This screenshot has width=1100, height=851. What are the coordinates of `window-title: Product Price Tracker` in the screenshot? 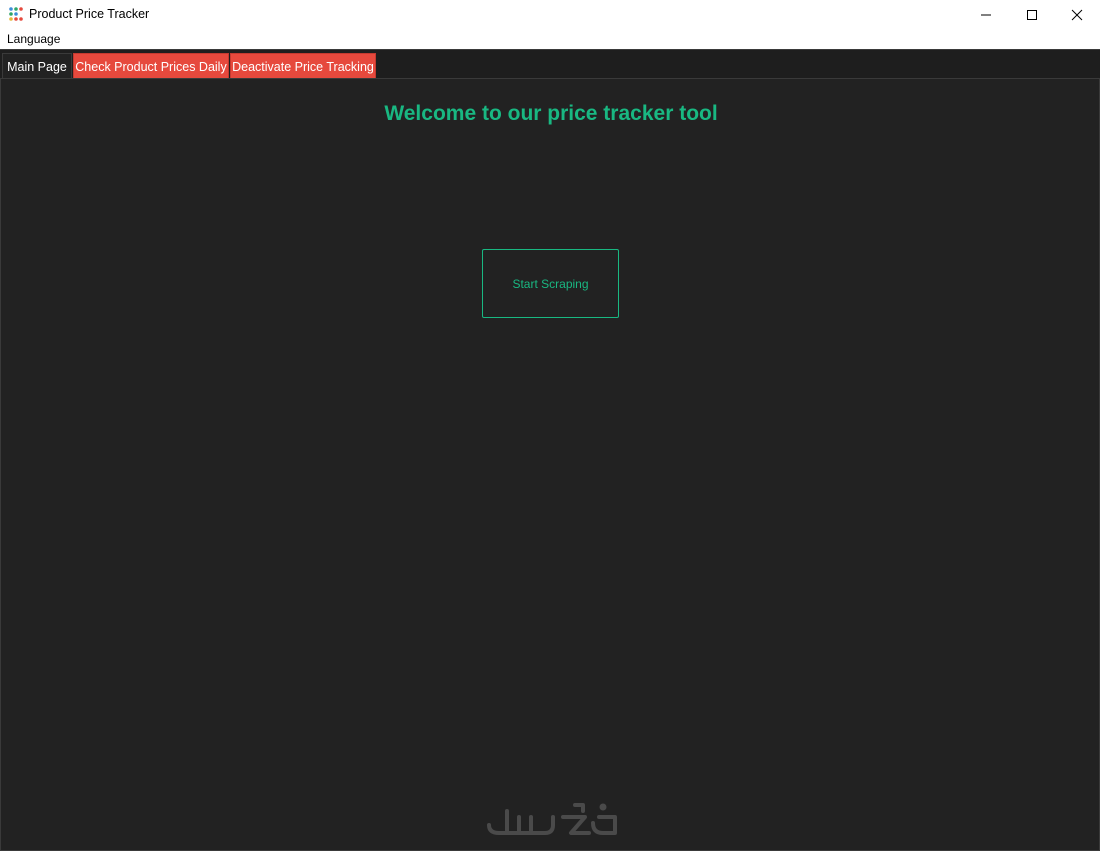 It's located at (89, 14).